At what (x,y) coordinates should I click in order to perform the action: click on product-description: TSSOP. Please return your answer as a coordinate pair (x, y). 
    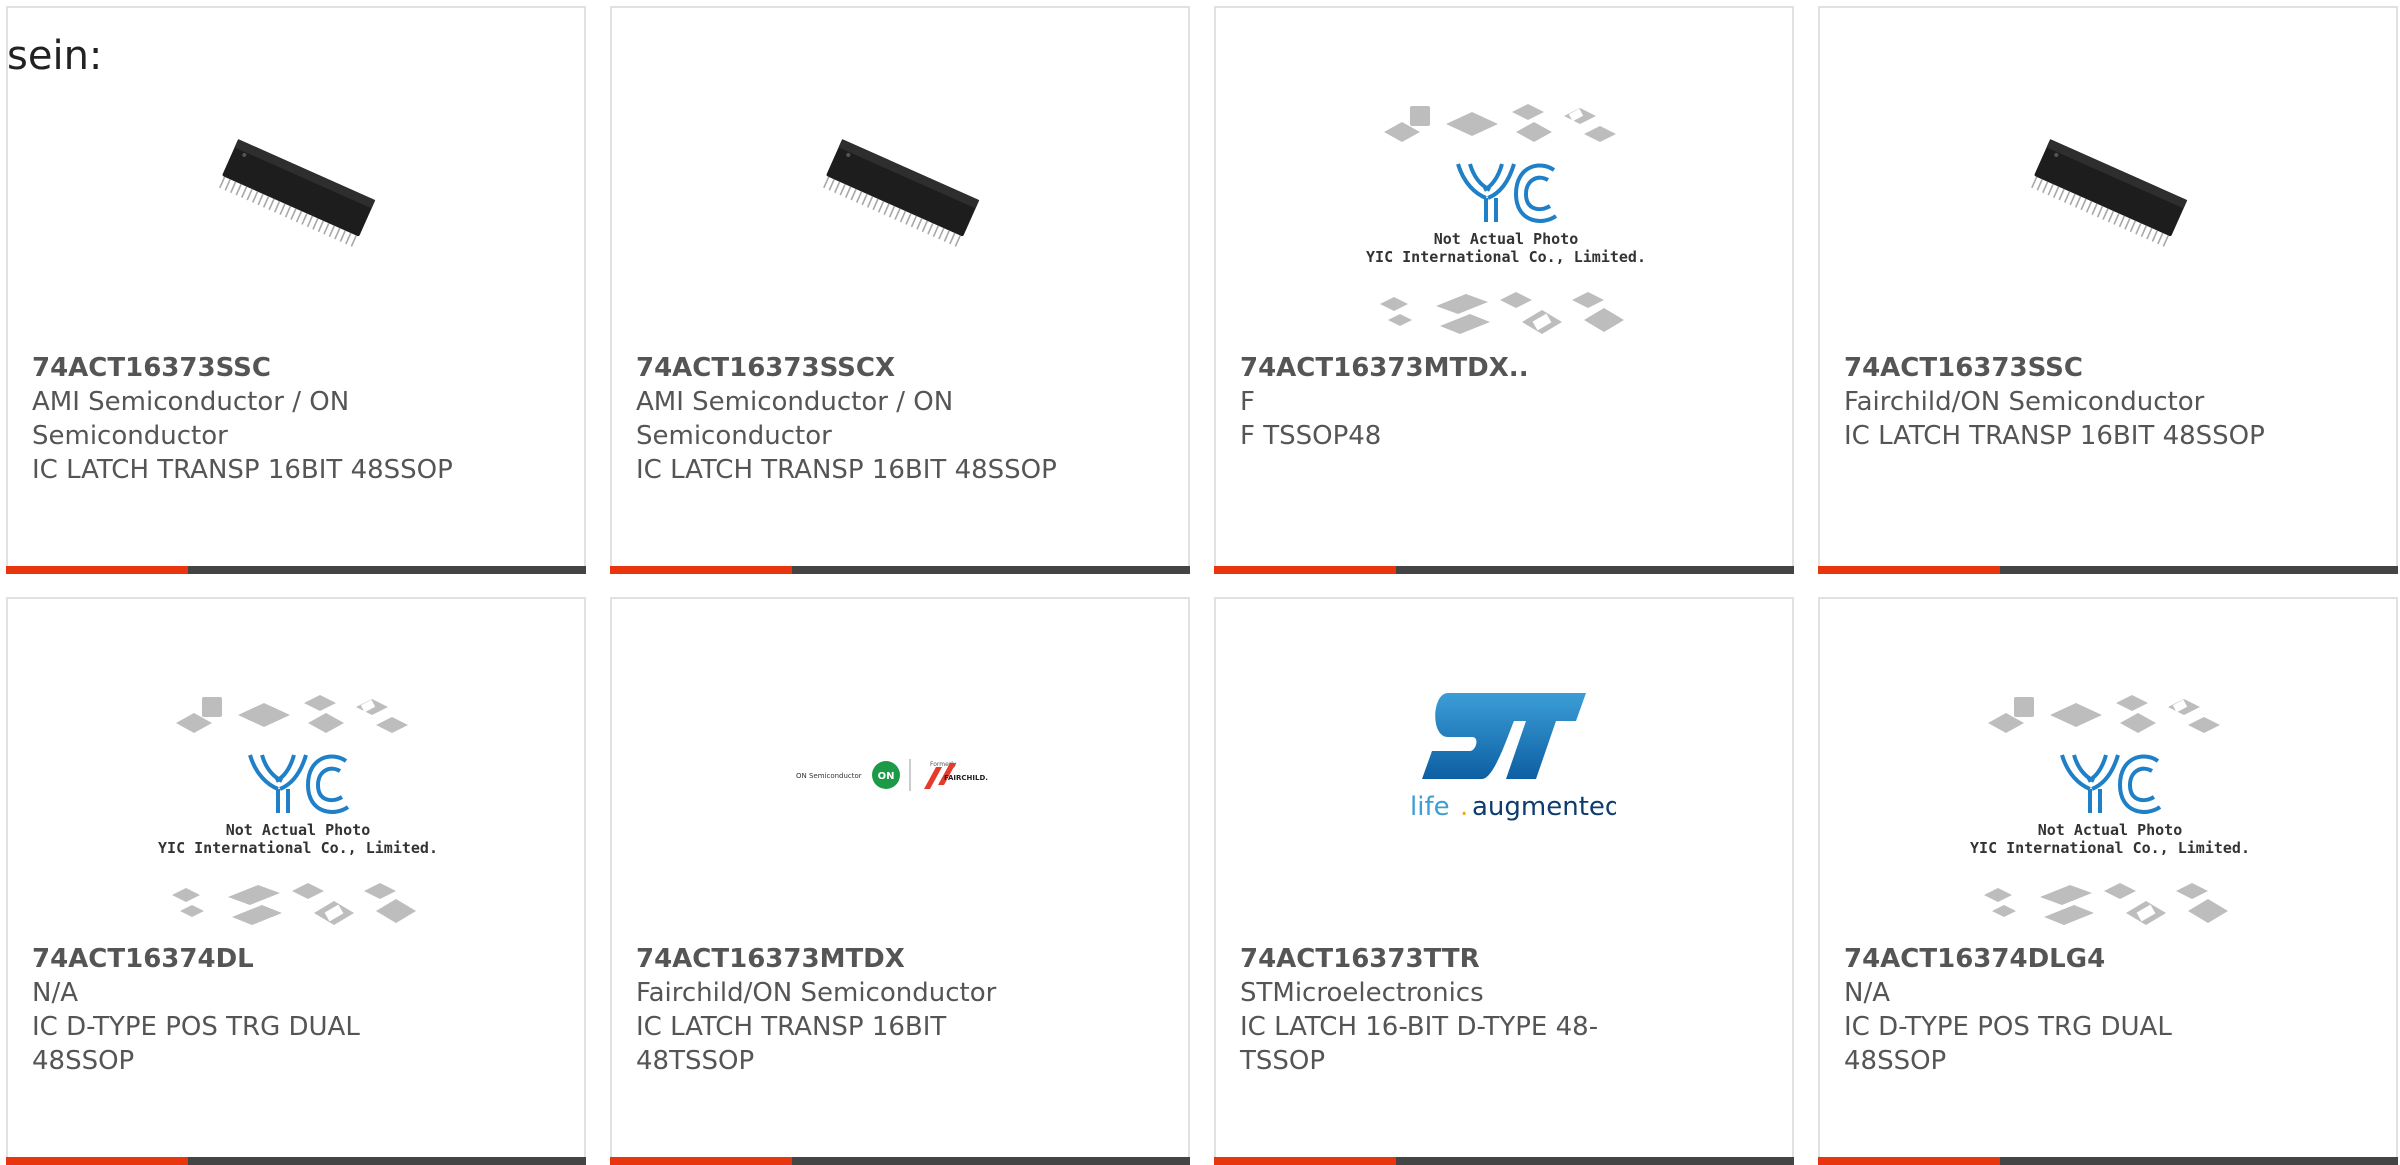
    Looking at the image, I should click on (1283, 1061).